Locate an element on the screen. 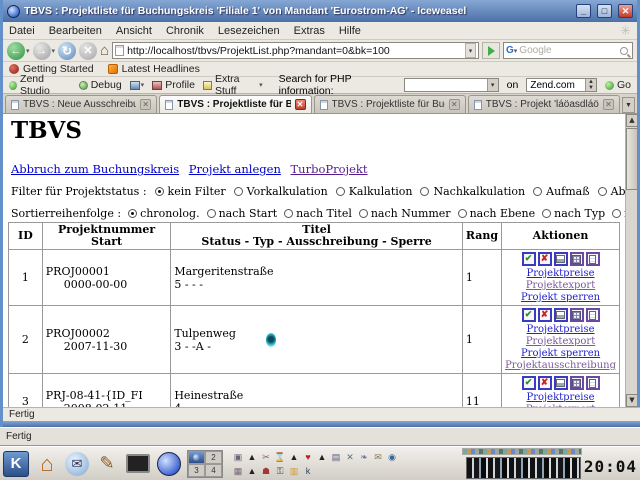  engine-dropdown-icon: ▾ is located at coordinates (516, 51).